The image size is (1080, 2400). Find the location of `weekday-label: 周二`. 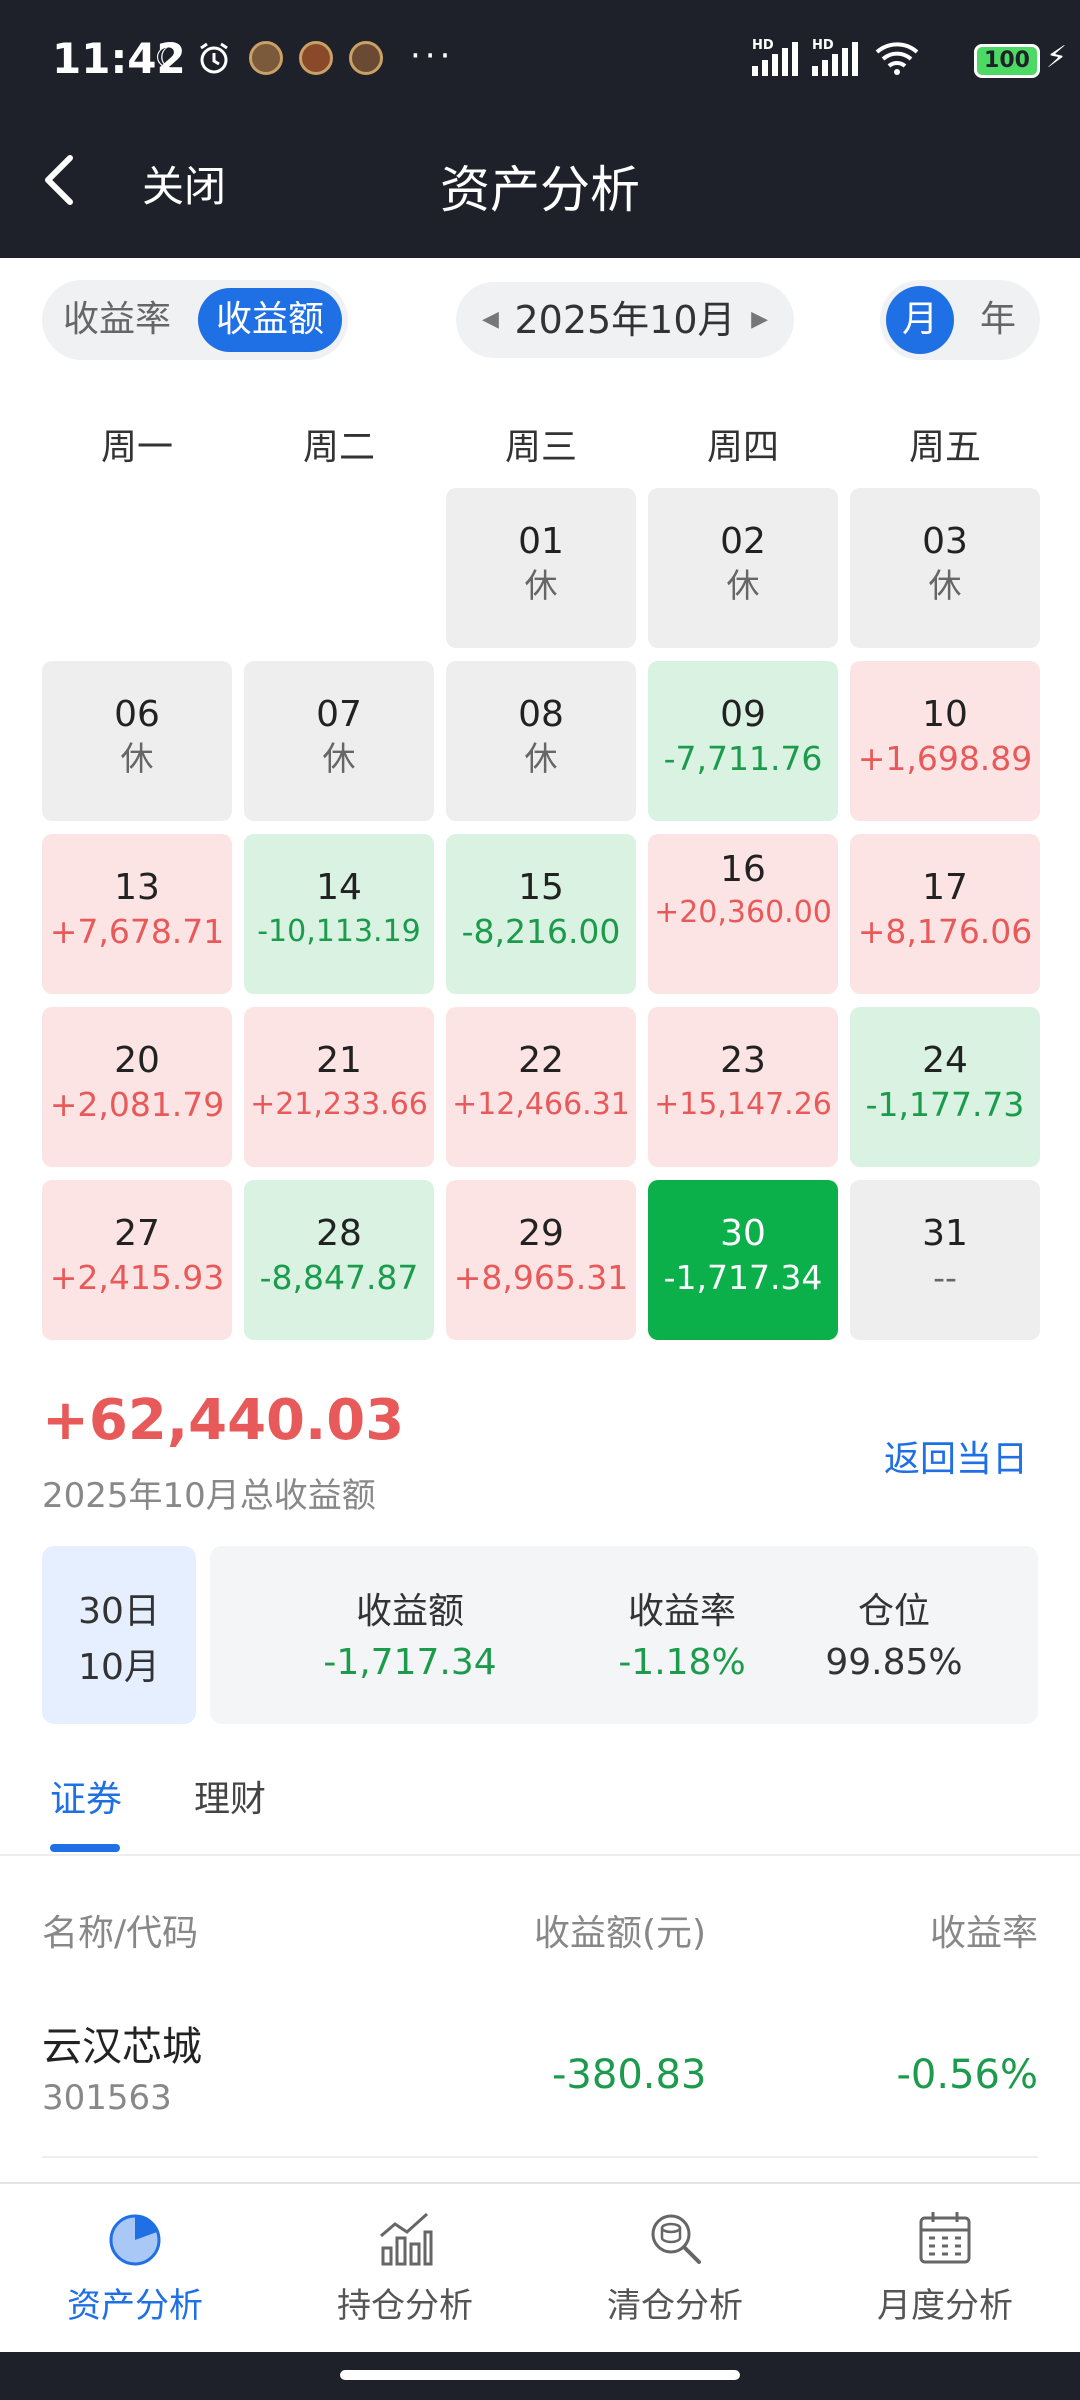

weekday-label: 周二 is located at coordinates (338, 447).